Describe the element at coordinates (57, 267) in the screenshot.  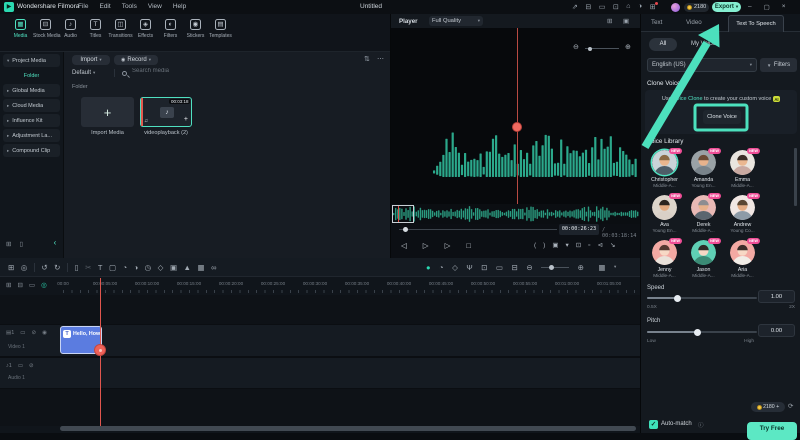
I see `redo-icon: ↻` at that location.